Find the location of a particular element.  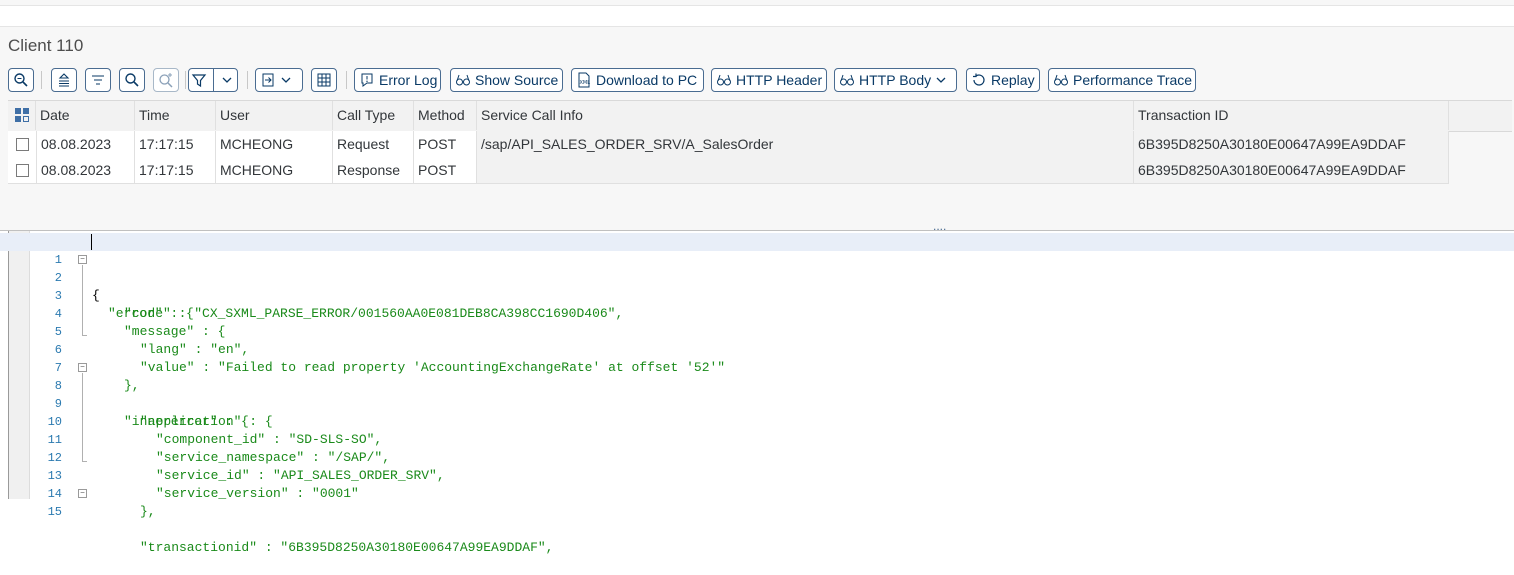

cell-call-type: Response is located at coordinates (373, 170).